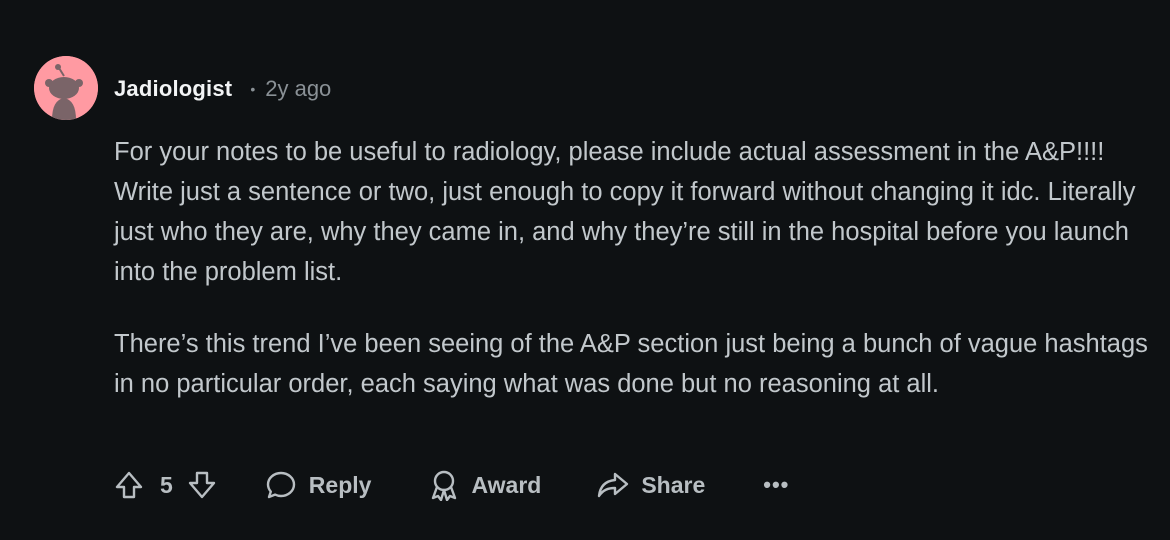 Image resolution: width=1170 pixels, height=540 pixels. What do you see at coordinates (166, 484) in the screenshot?
I see `vote-count: 5` at bounding box center [166, 484].